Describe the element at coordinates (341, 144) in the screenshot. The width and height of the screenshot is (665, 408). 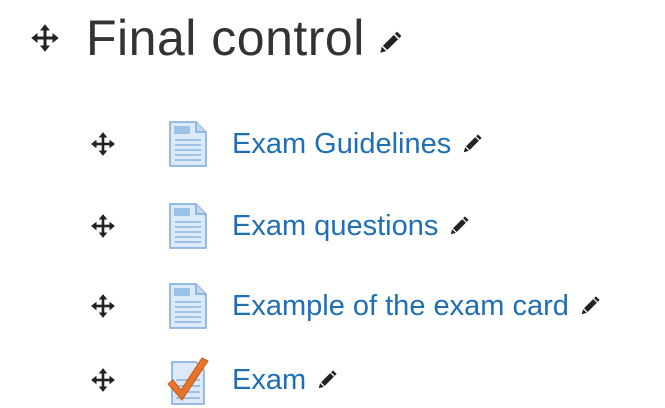
I see `activity-link-exam-guidelines: Exam Guidelines` at that location.